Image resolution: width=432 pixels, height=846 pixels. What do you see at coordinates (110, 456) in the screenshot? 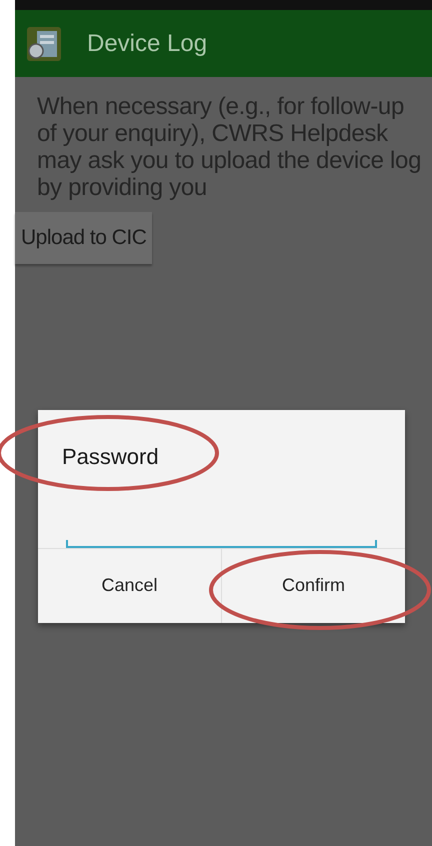
I see `dialog-title: Password` at bounding box center [110, 456].